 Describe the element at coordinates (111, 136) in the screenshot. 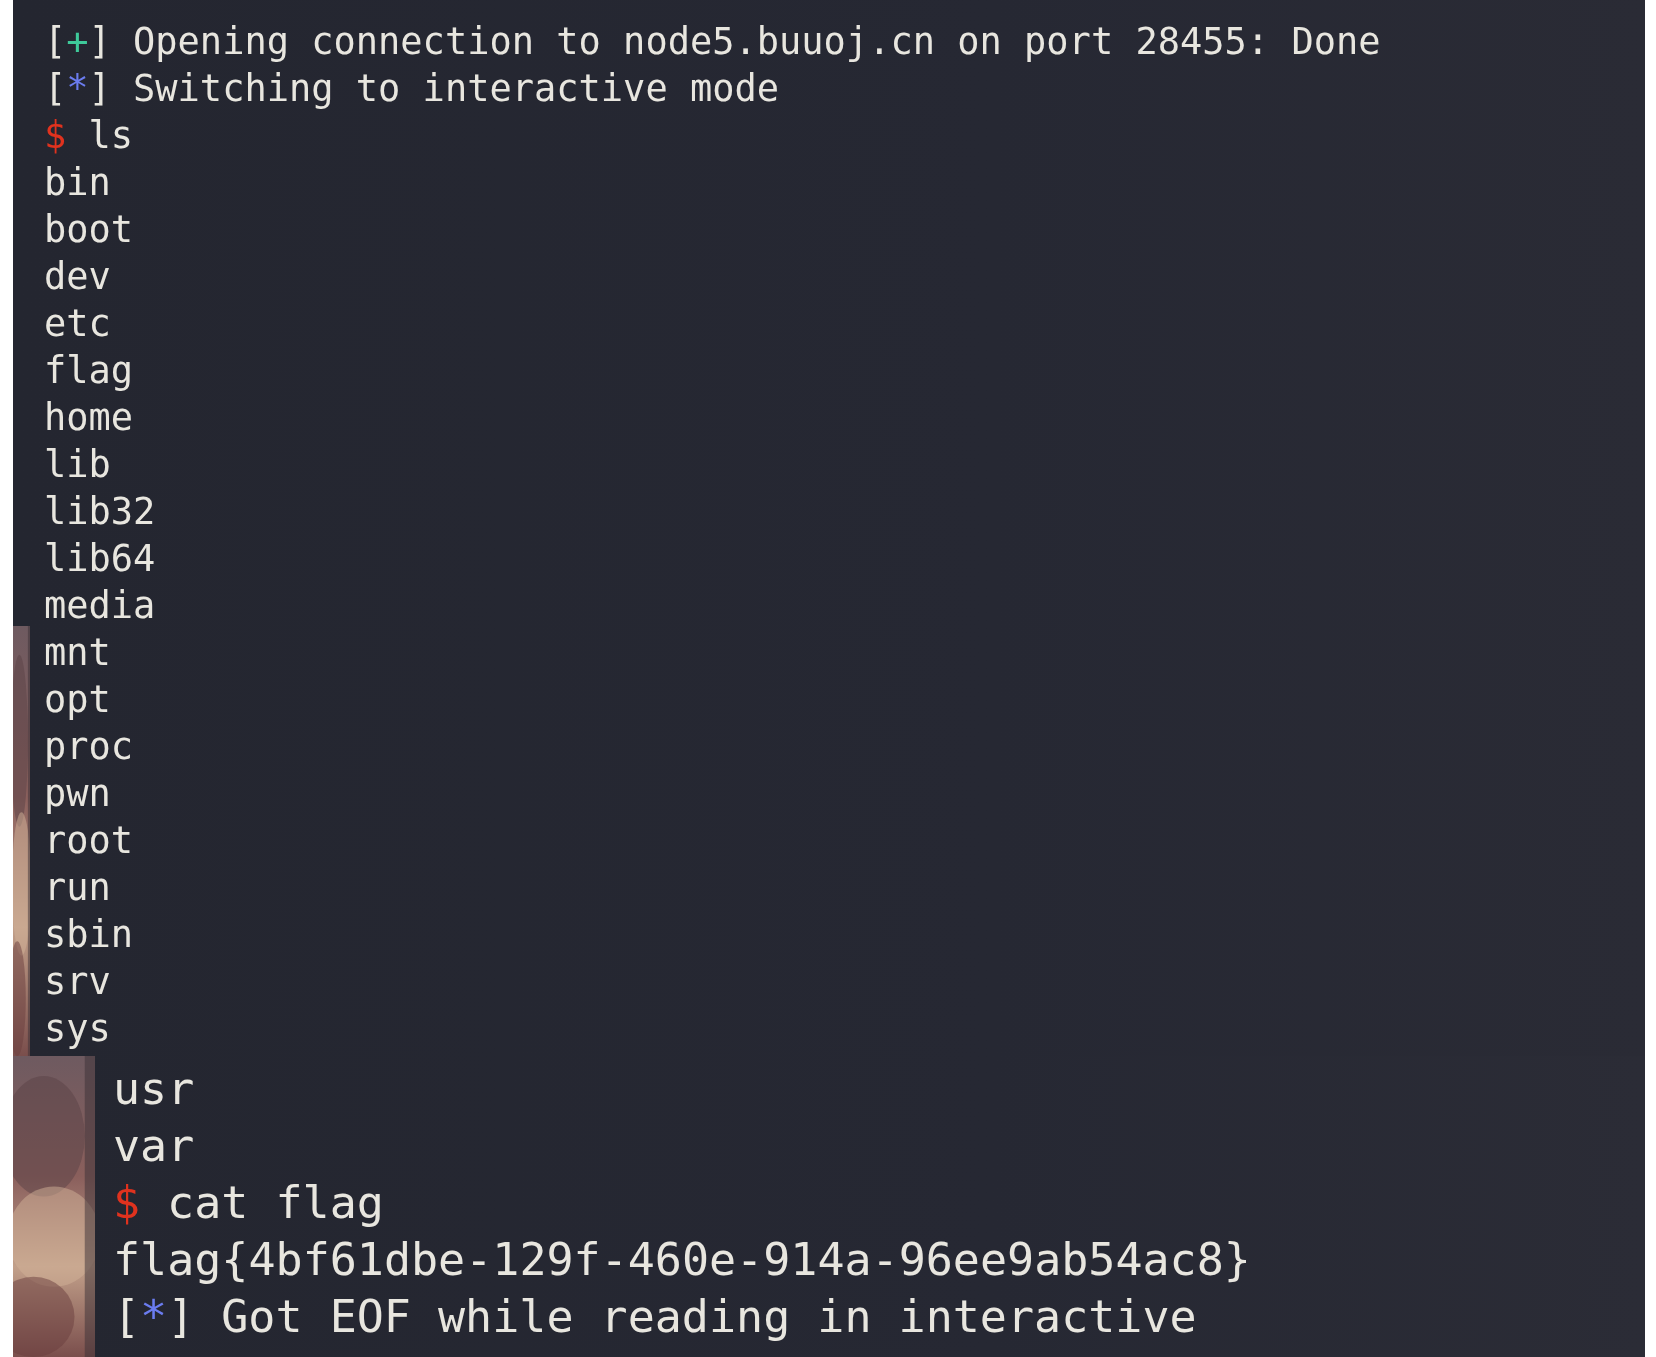

I see `command-text: ls` at that location.